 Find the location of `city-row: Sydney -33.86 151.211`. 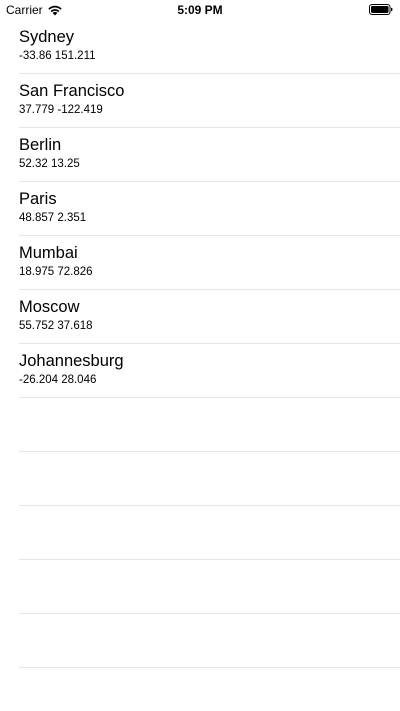

city-row: Sydney -33.86 151.211 is located at coordinates (200, 47).